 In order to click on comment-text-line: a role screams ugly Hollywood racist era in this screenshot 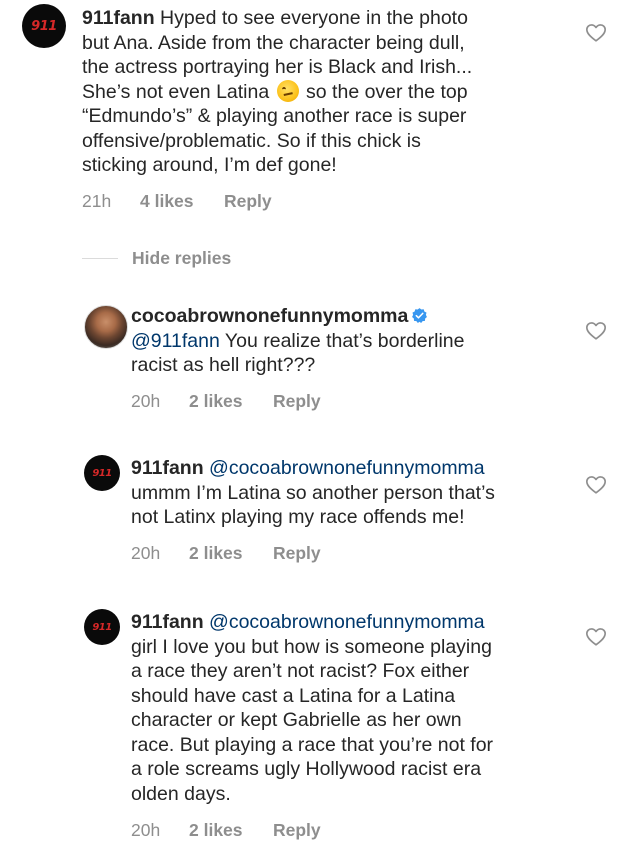, I will do `click(306, 769)`.